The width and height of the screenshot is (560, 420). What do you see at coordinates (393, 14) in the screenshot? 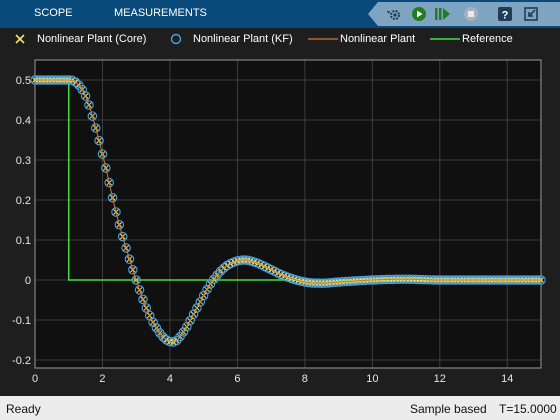
I see `settings-gear-icon` at bounding box center [393, 14].